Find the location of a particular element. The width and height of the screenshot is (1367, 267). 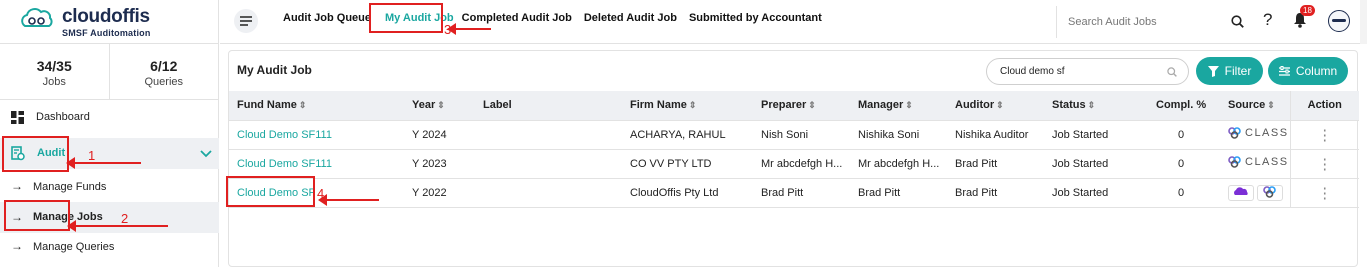

manager-cell: Brad Pitt is located at coordinates (898, 193).